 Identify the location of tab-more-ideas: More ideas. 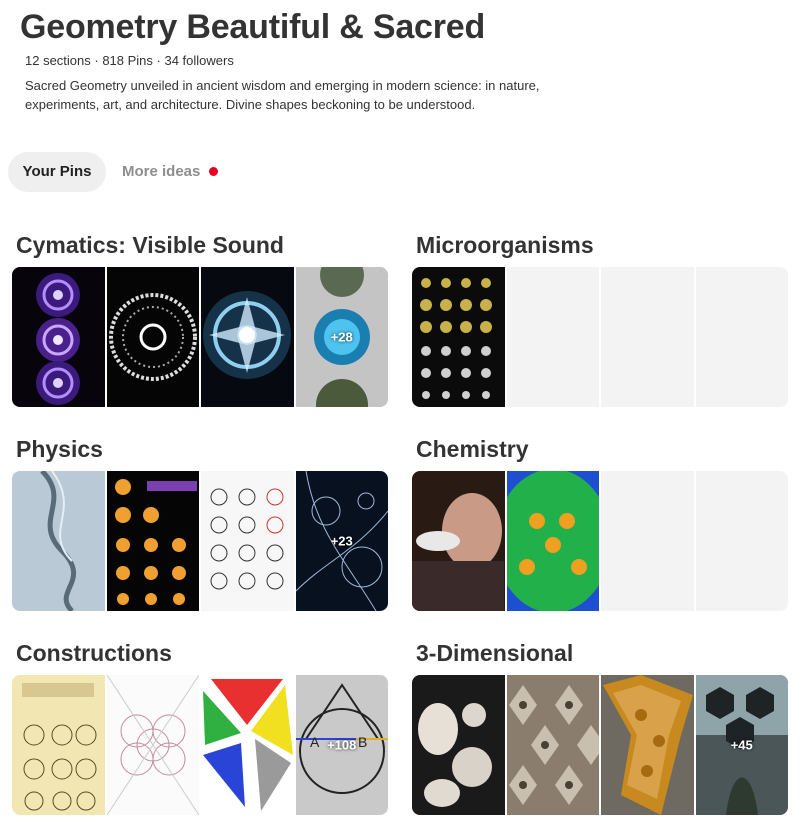
(161, 172).